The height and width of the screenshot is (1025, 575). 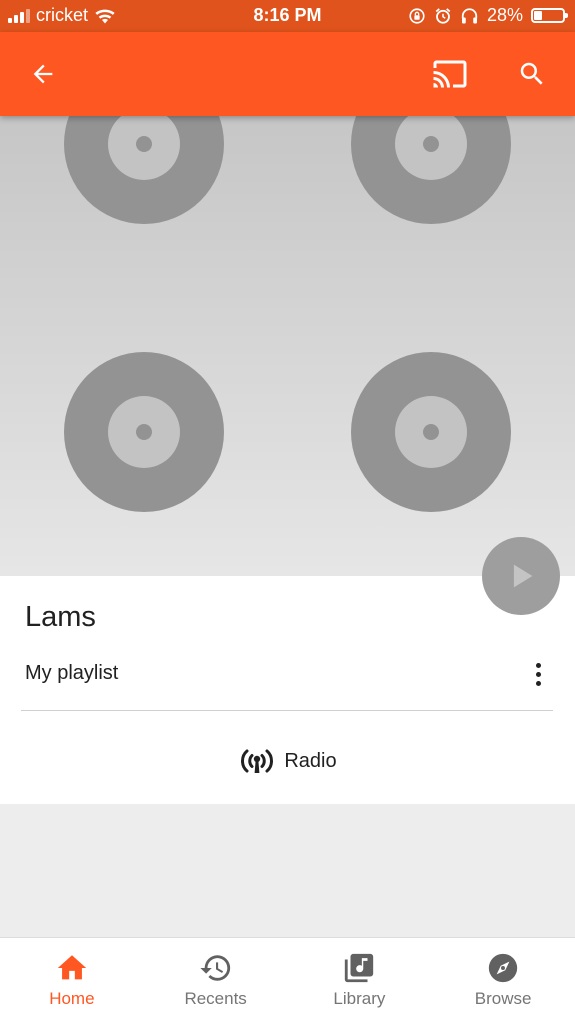 I want to click on nav-recents-label: Recents, so click(x=215, y=998).